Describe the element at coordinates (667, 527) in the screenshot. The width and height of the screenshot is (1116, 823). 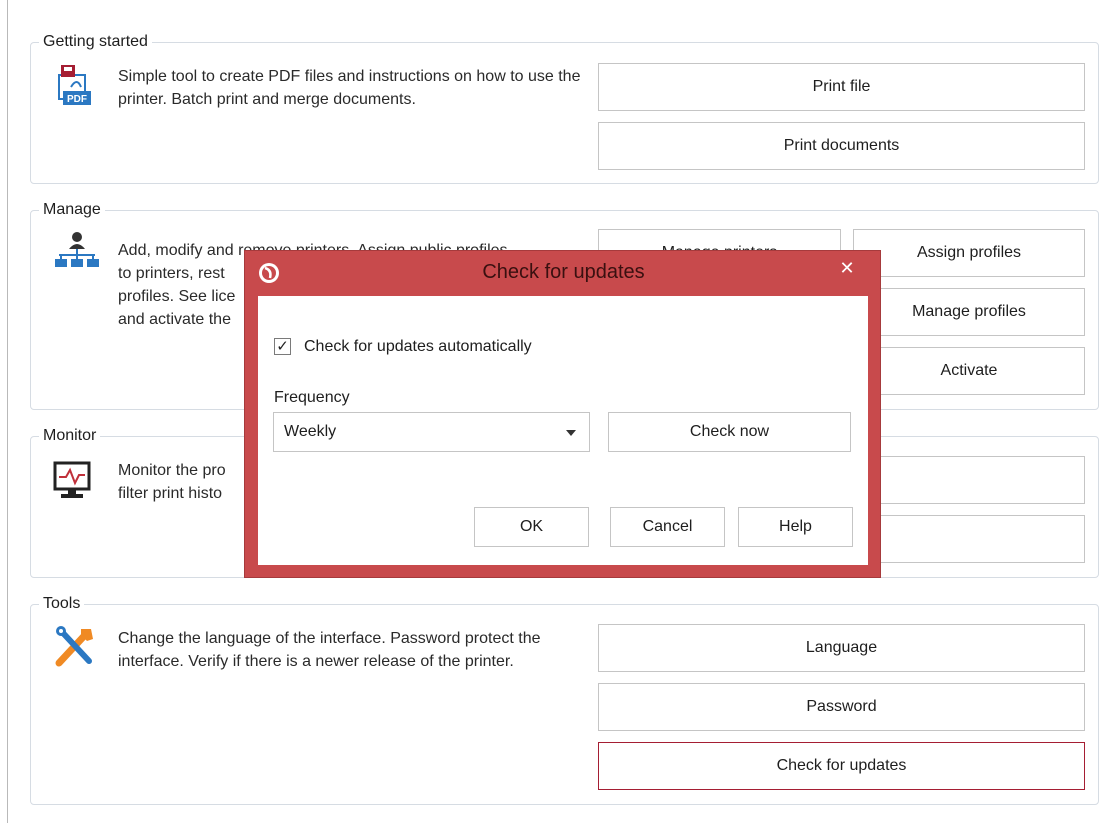
I see `cancel-button: Cancel` at that location.